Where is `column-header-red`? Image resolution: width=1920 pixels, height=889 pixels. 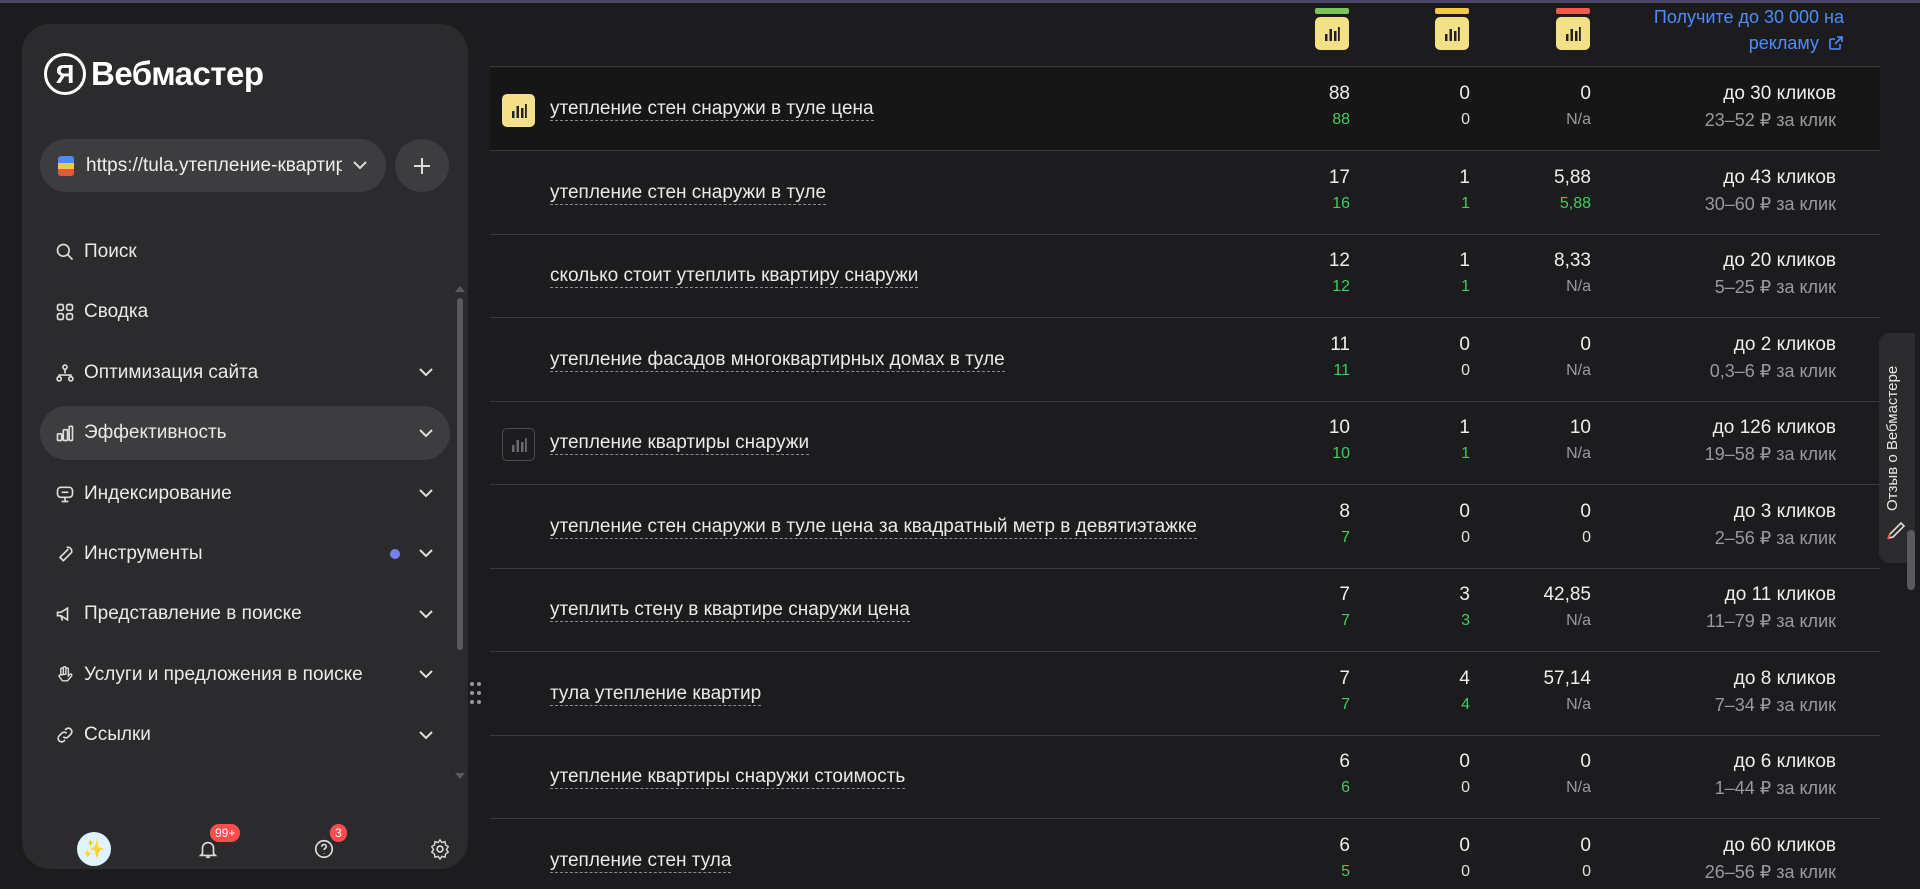
column-header-red is located at coordinates (1573, 31).